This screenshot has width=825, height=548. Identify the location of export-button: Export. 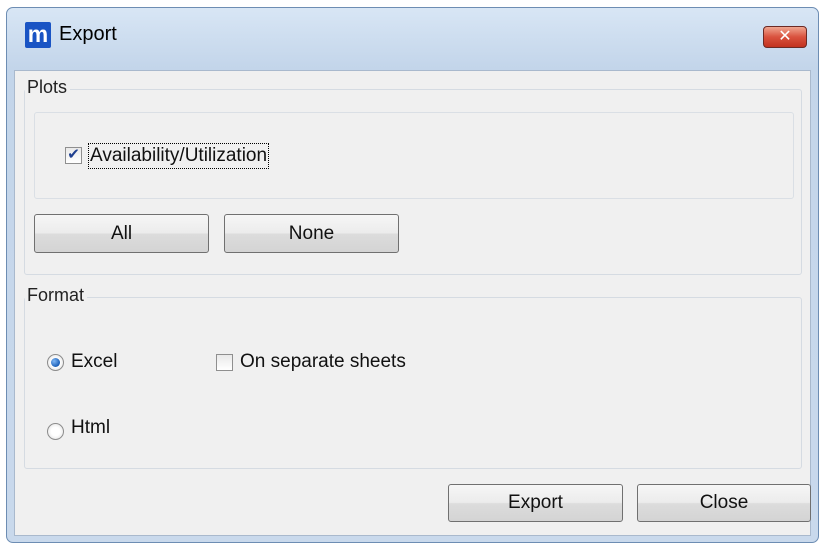
(535, 503).